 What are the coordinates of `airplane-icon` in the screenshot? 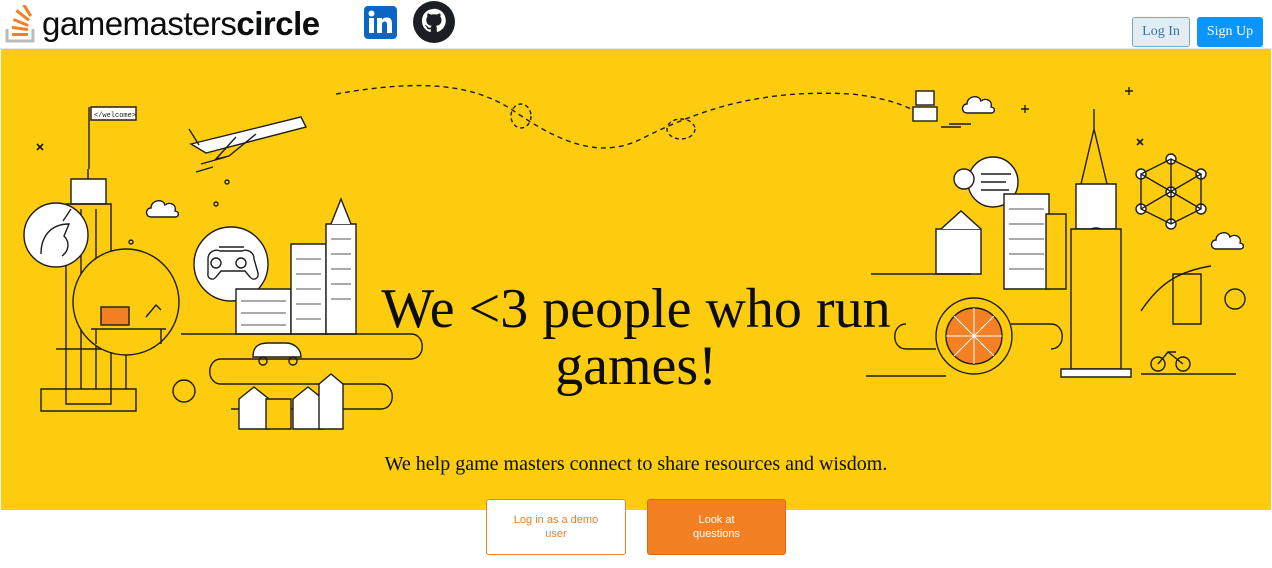 It's located at (248, 144).